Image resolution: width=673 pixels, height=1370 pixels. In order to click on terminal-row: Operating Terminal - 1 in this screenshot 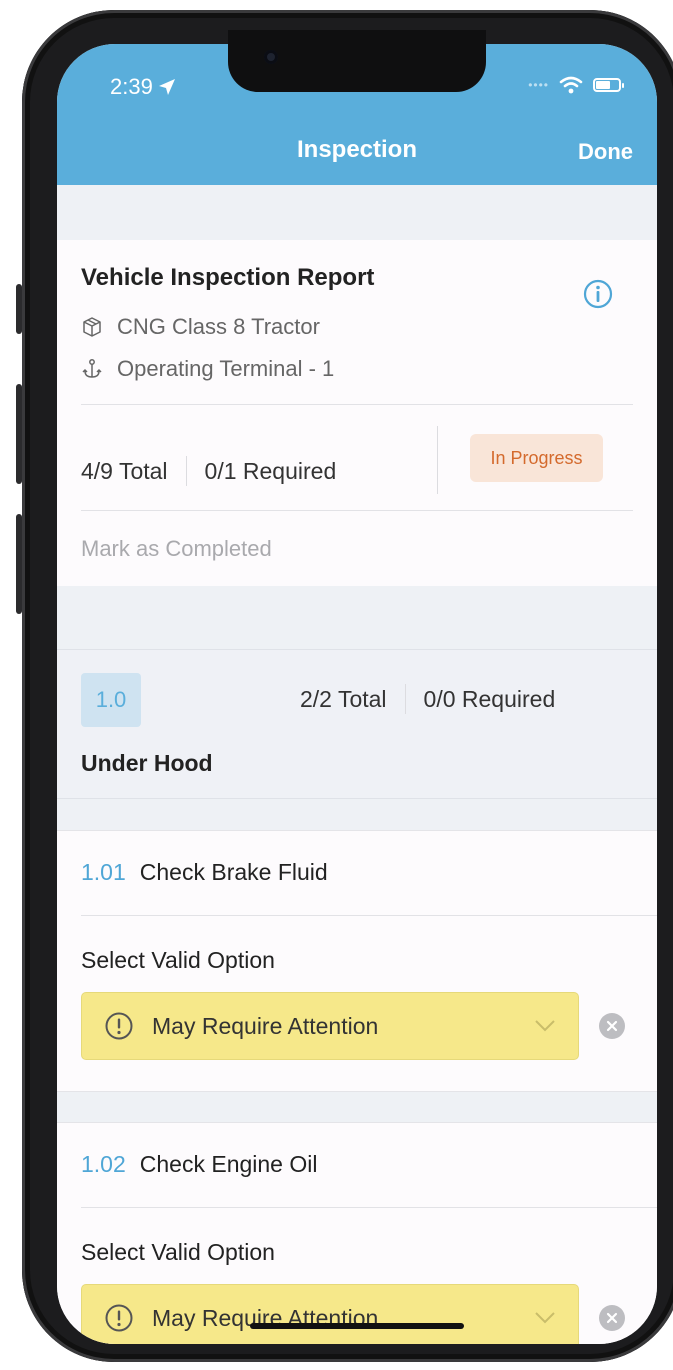, I will do `click(207, 369)`.